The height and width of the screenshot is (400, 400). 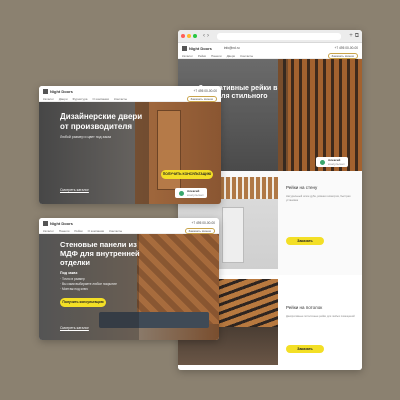 I want to click on header-email: info@nd.ru, so click(x=232, y=48).